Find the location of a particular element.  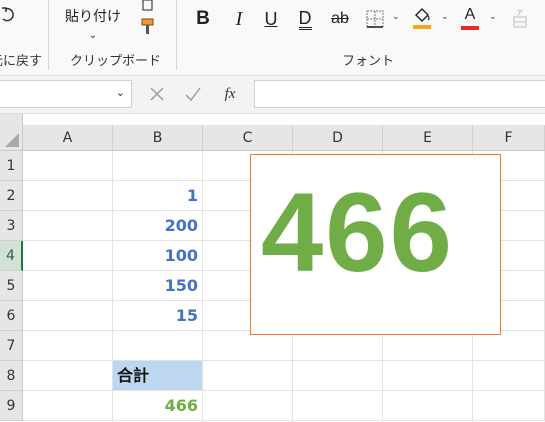

copy-icon is located at coordinates (147, 5).